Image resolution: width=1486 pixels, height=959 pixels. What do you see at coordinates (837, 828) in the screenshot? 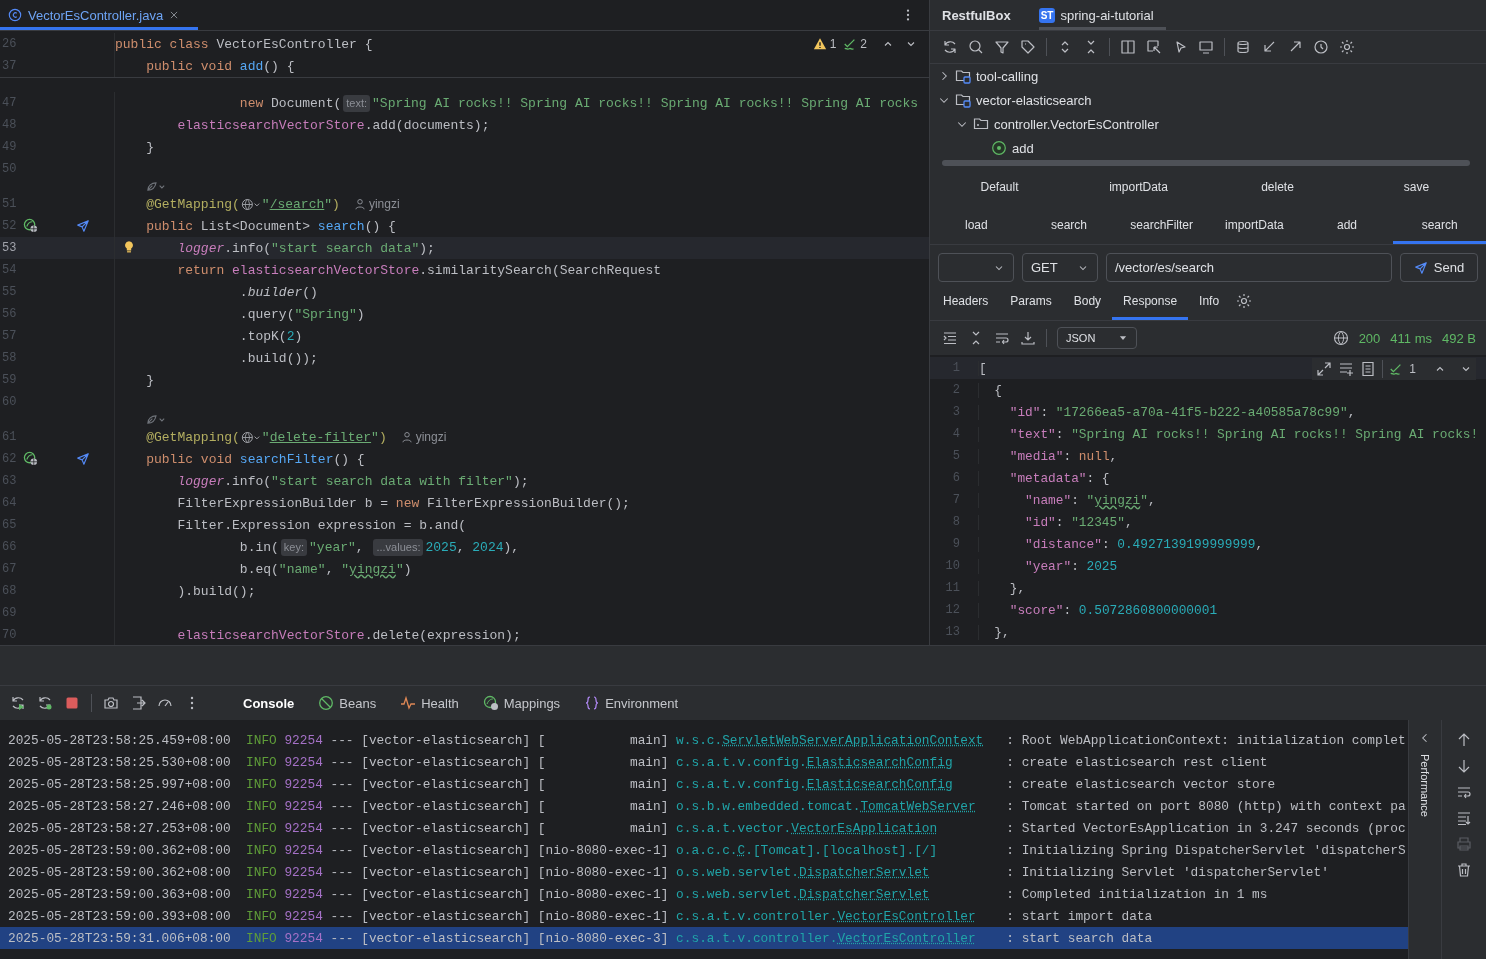
I see `logger-name: c.s.a.t.vector.VectorEsApplication` at bounding box center [837, 828].